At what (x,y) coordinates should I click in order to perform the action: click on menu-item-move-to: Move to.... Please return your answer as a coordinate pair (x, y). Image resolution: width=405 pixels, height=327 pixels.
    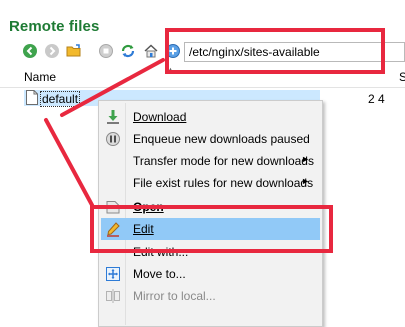
    Looking at the image, I should click on (210, 274).